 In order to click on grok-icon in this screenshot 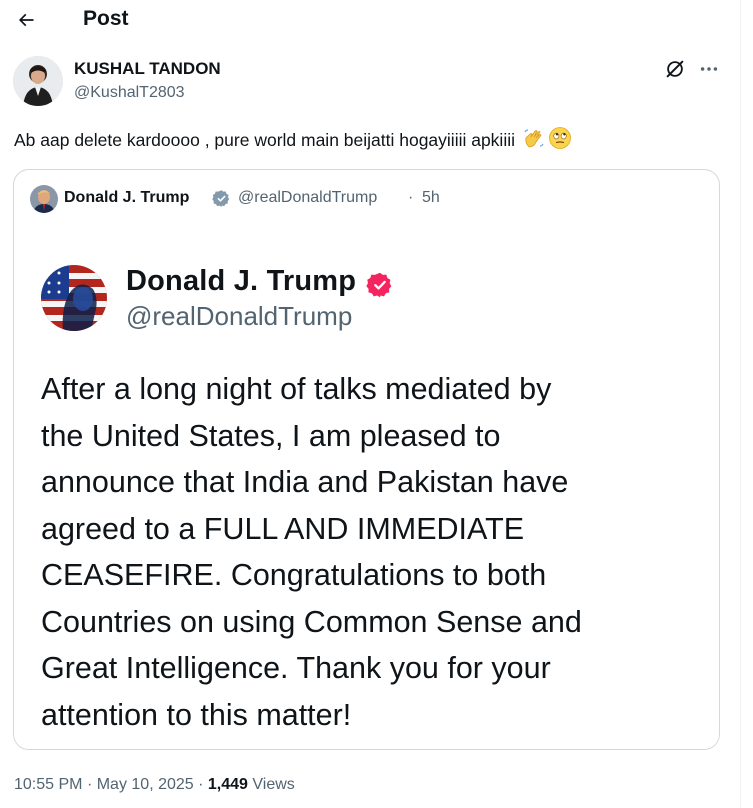, I will do `click(675, 69)`.